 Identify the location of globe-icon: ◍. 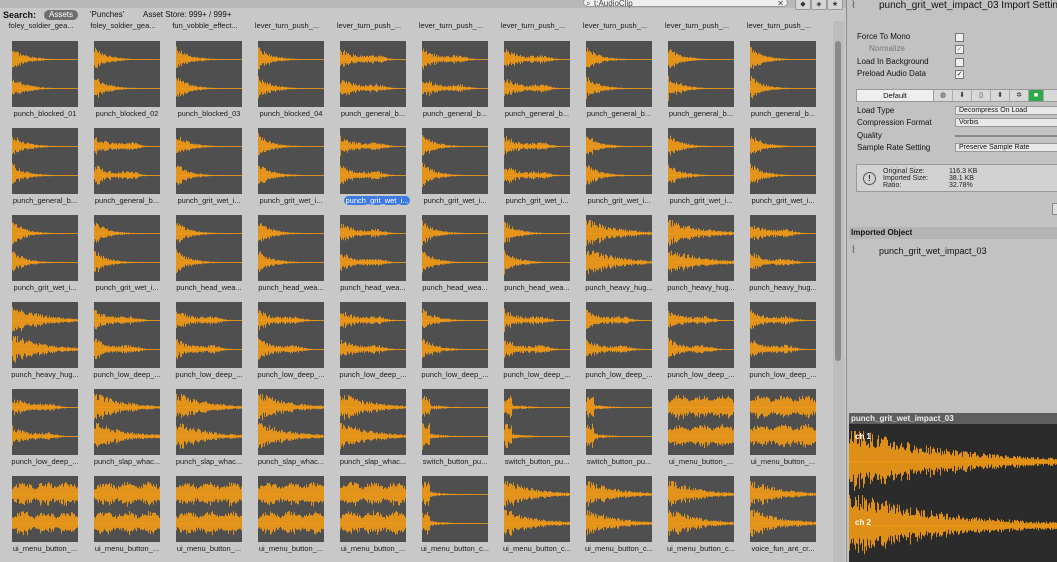
(943, 95).